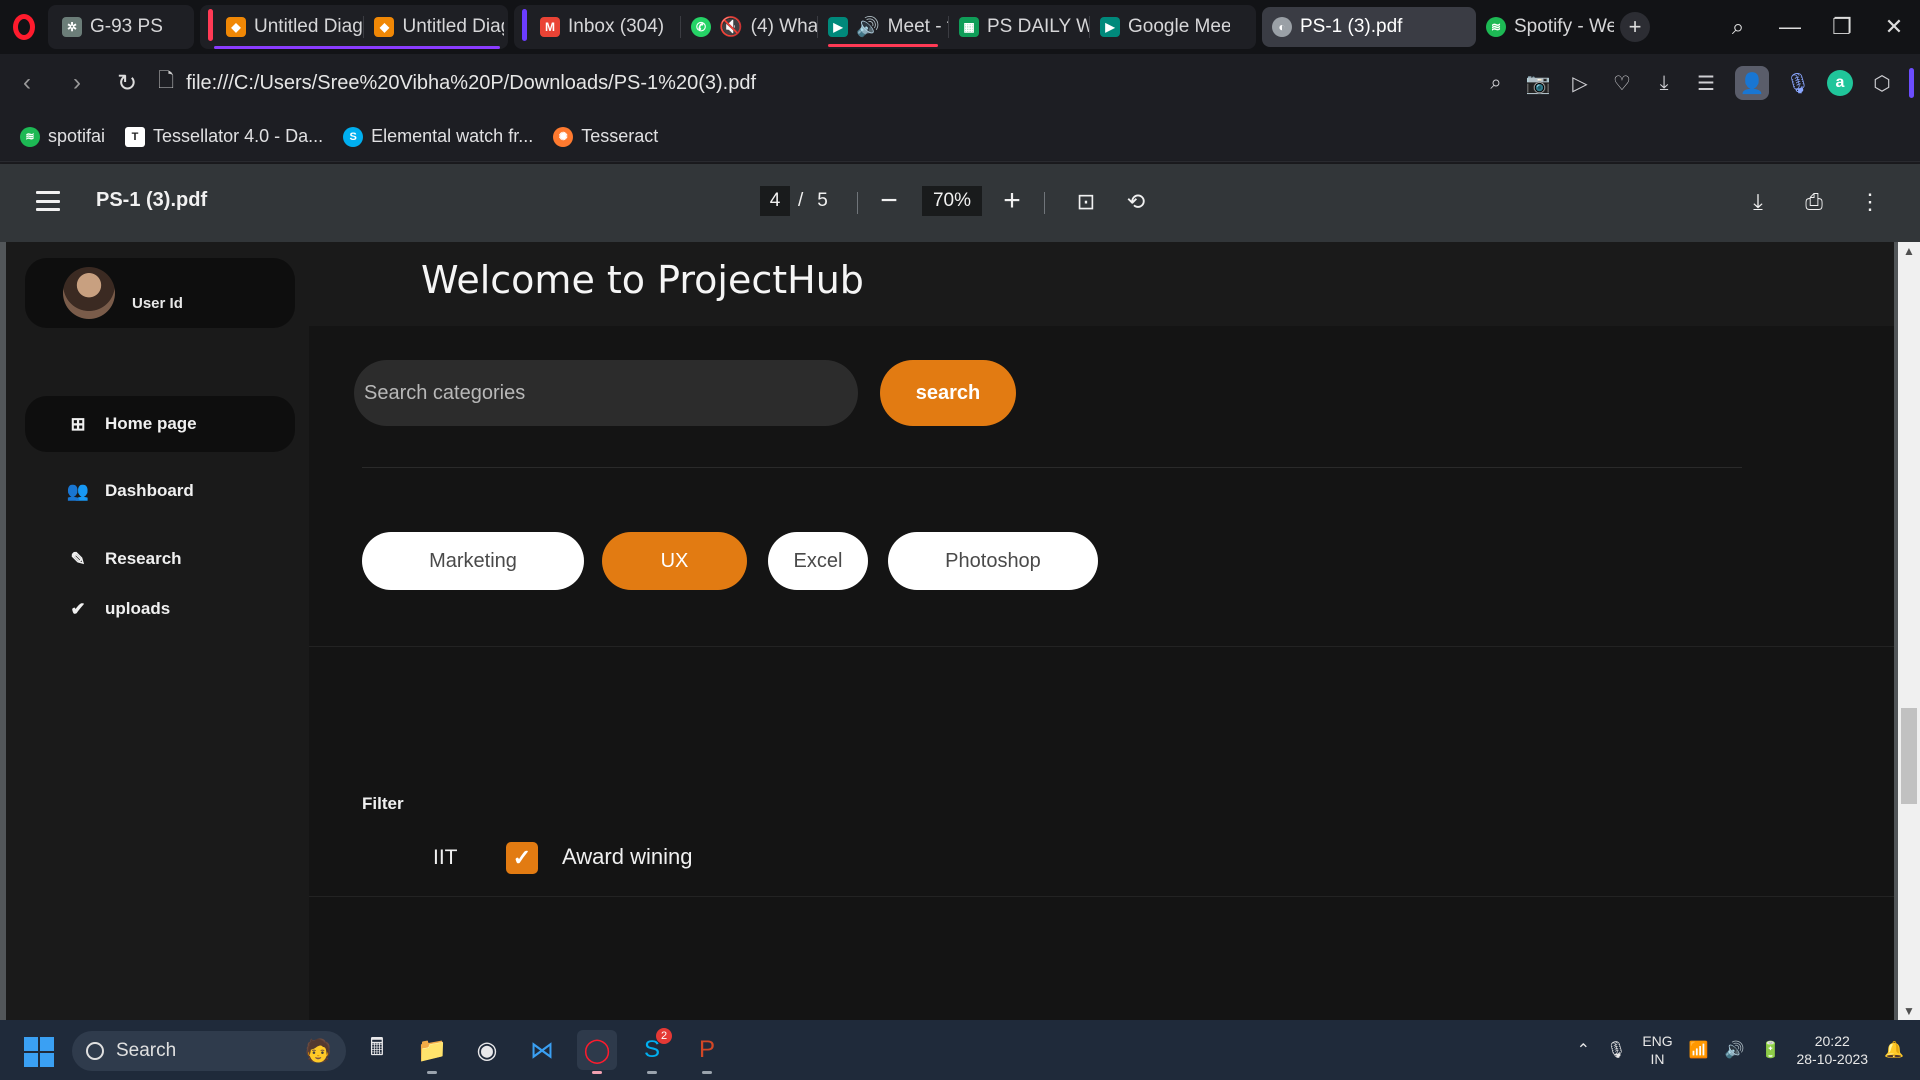 The image size is (1920, 1080). I want to click on search-button: search, so click(948, 393).